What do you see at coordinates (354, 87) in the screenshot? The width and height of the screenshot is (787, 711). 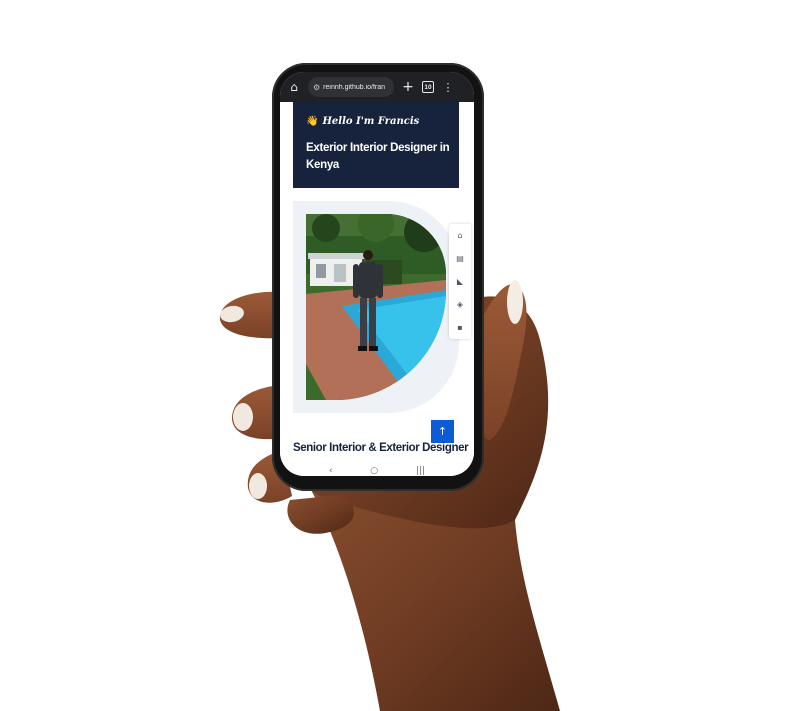 I see `url-text: reinnh.github.io/fran` at bounding box center [354, 87].